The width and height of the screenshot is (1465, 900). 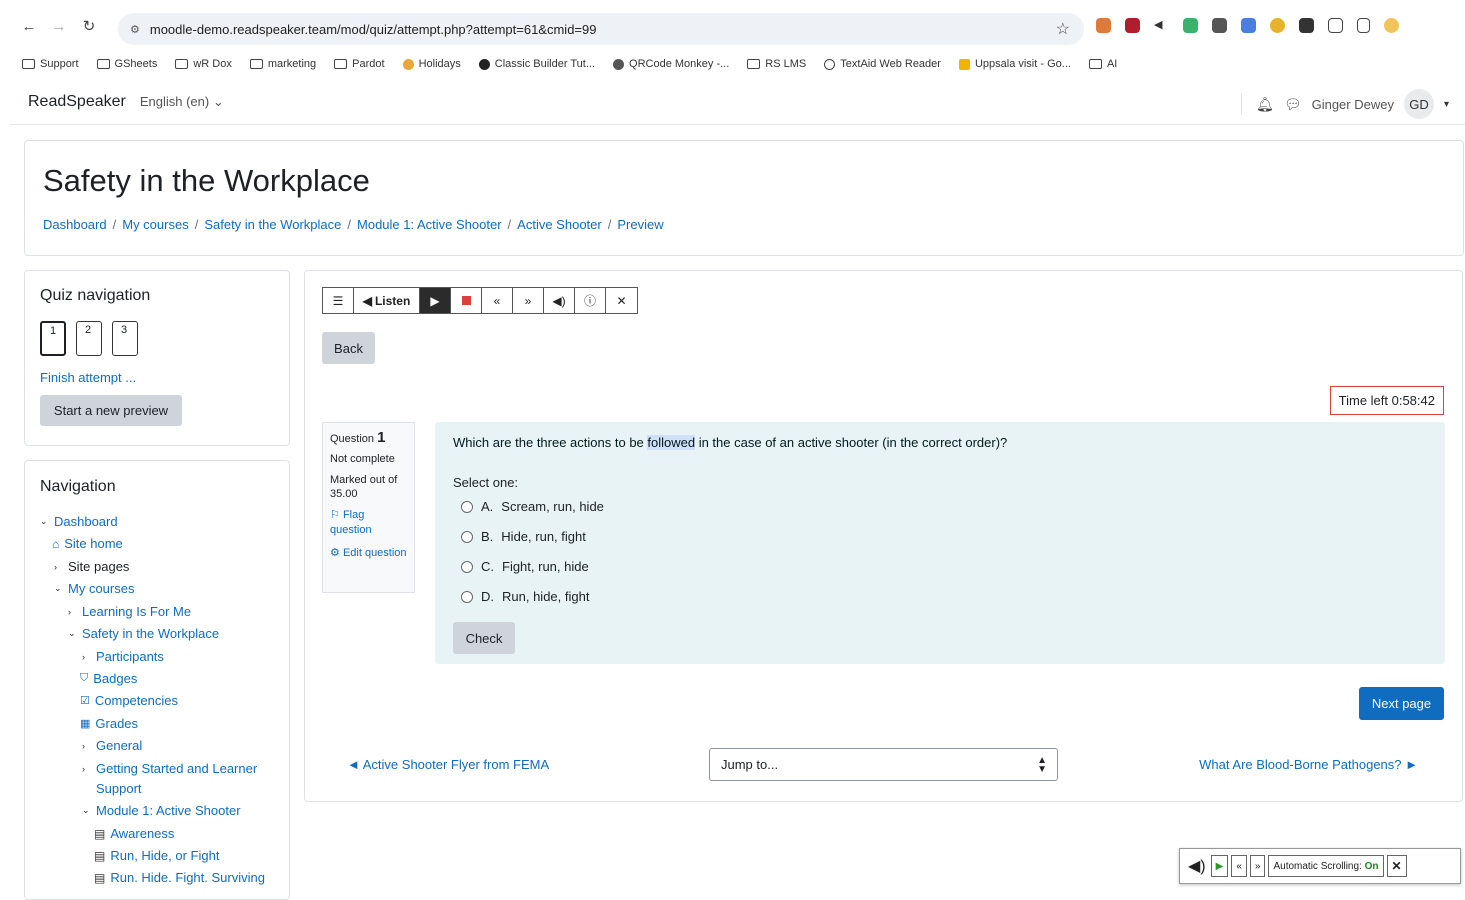 What do you see at coordinates (484, 638) in the screenshot?
I see `check-button: Check` at bounding box center [484, 638].